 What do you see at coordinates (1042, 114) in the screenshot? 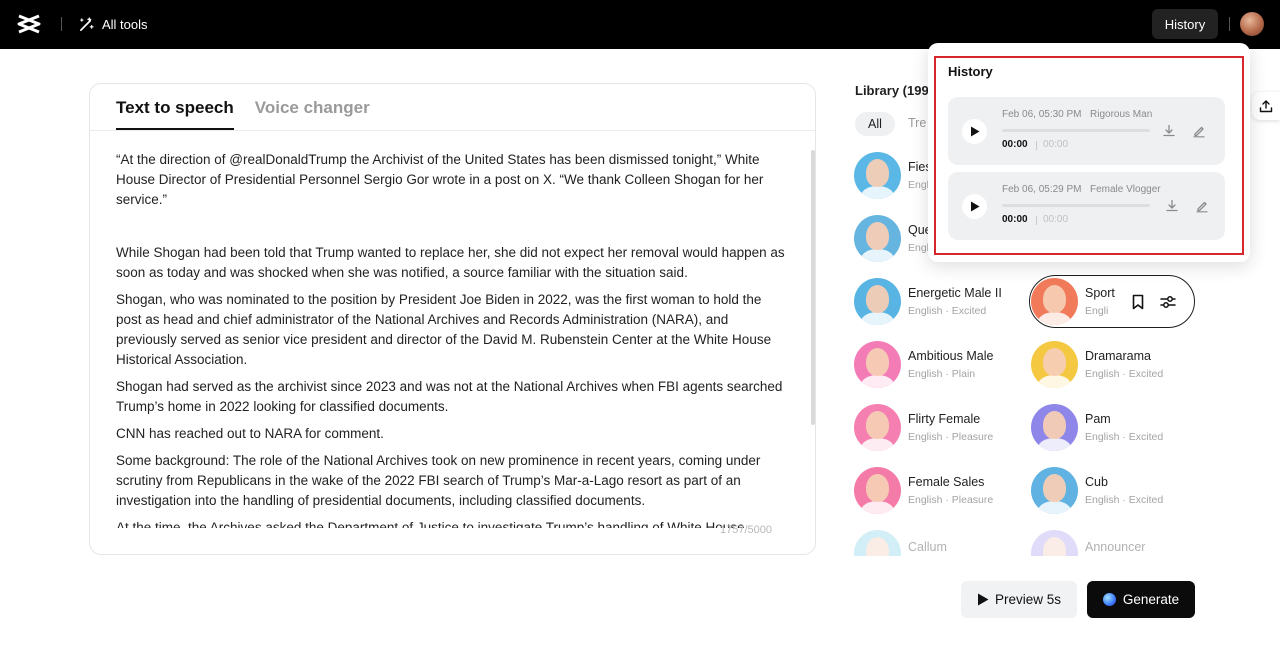
I see `history-date: Feb 06, 05:30 PM` at bounding box center [1042, 114].